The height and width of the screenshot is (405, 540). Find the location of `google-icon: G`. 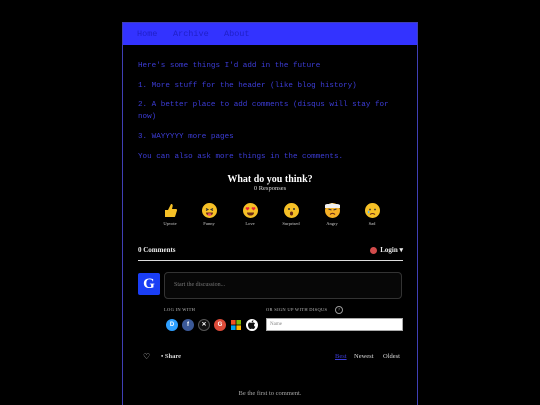

google-icon: G is located at coordinates (220, 325).